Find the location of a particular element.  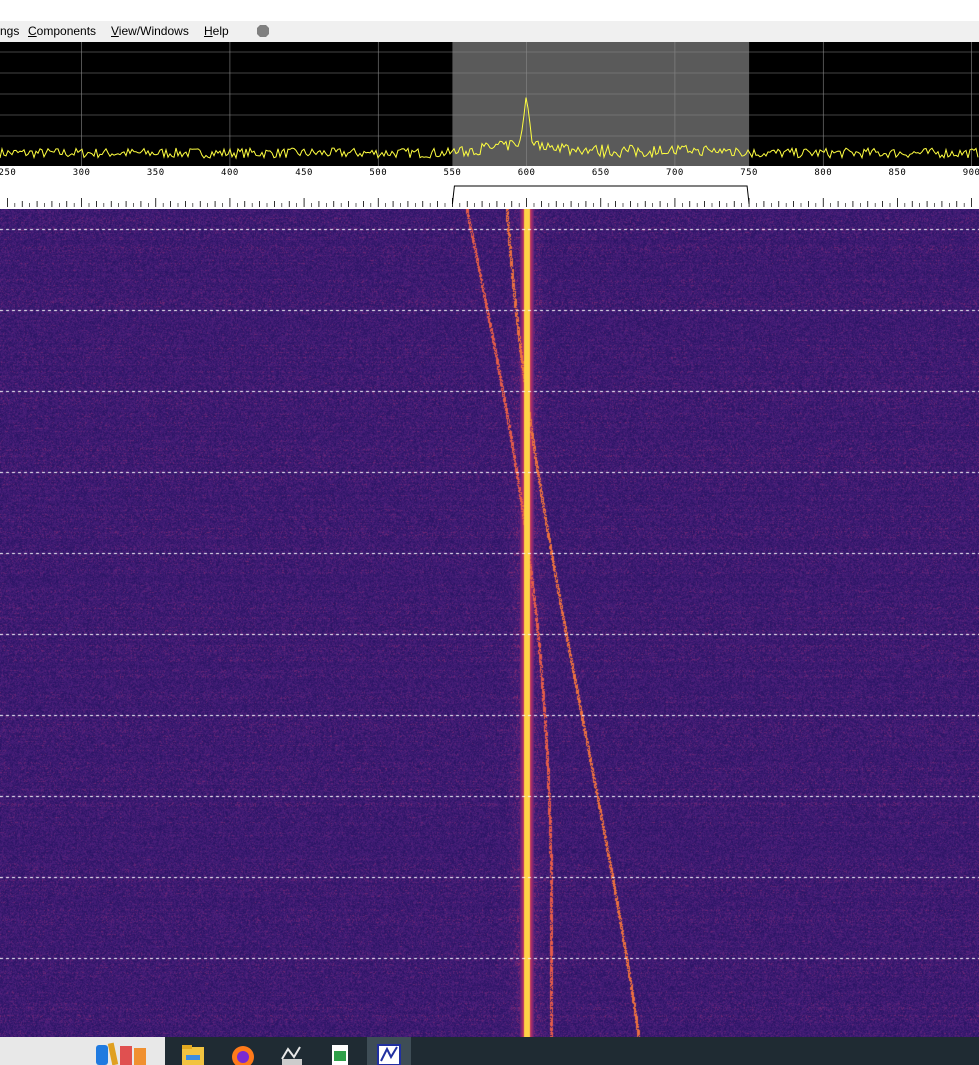

sdr-app-icon is located at coordinates (389, 1051).